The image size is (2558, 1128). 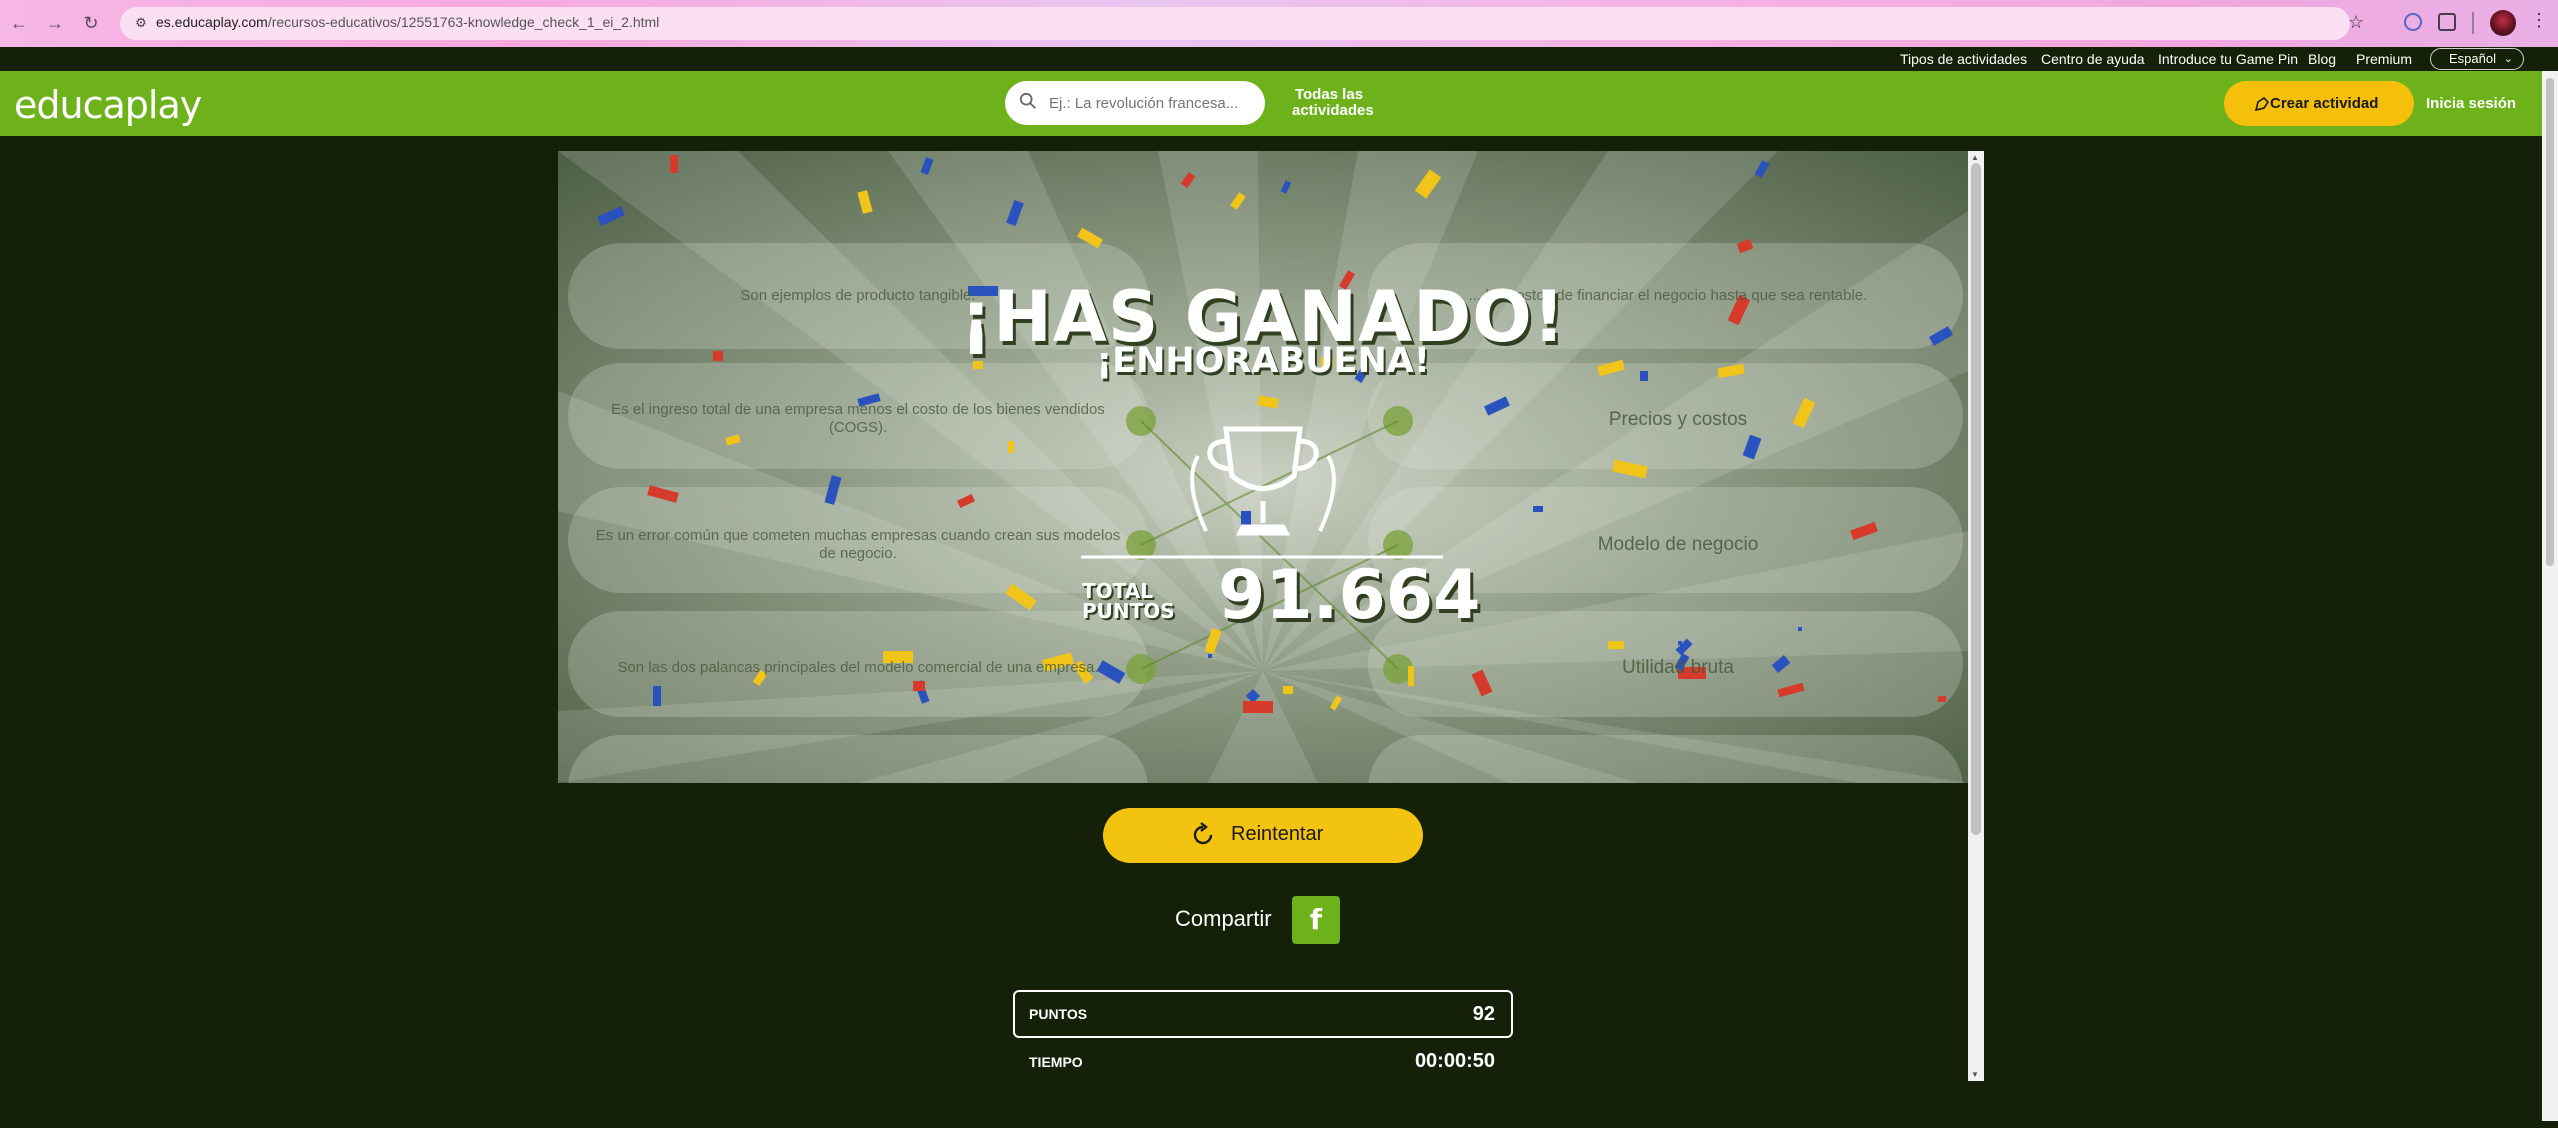 What do you see at coordinates (2539, 20) in the screenshot?
I see `browser-menu-icon: ⋮` at bounding box center [2539, 20].